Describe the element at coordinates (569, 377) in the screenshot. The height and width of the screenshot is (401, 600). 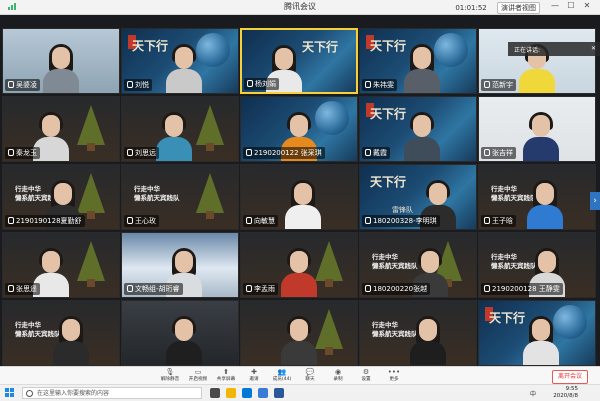
I see `leave-meeting-button: 离开会议` at that location.